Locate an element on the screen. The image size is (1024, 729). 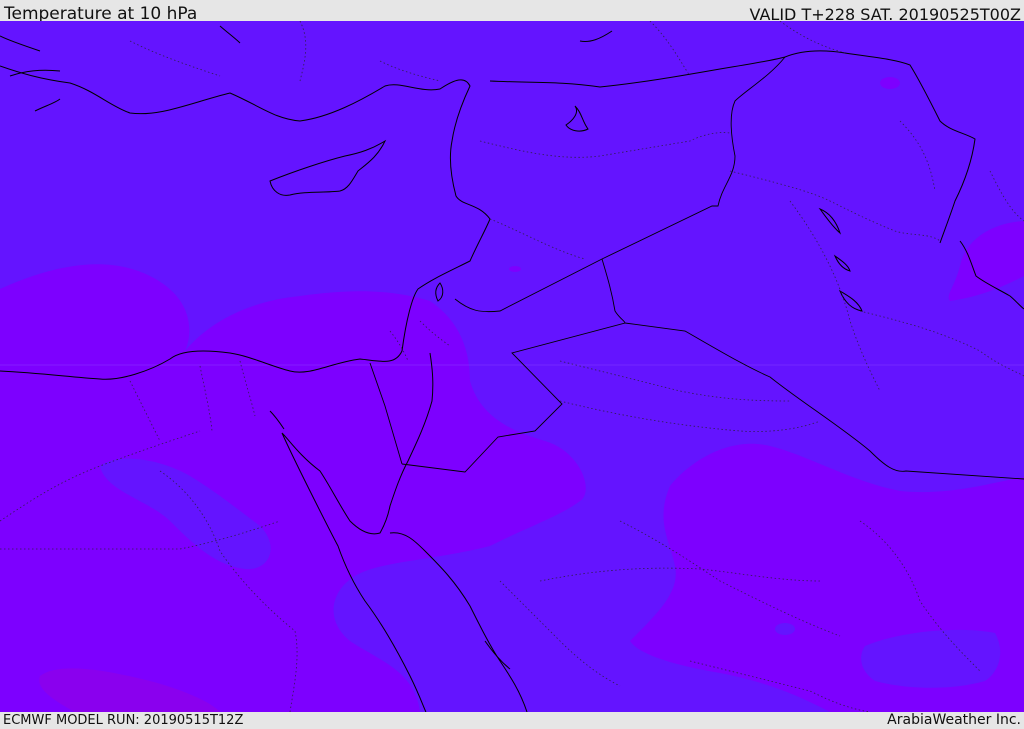
warm-spot-northeast is located at coordinates (890, 83).